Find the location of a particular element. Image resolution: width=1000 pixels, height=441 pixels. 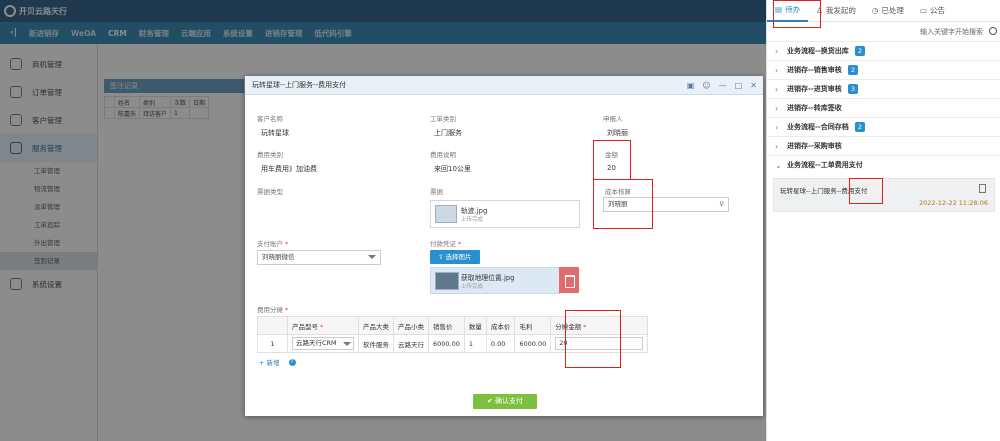

choose-image-button: ⇧ 选择图片 is located at coordinates (455, 257).